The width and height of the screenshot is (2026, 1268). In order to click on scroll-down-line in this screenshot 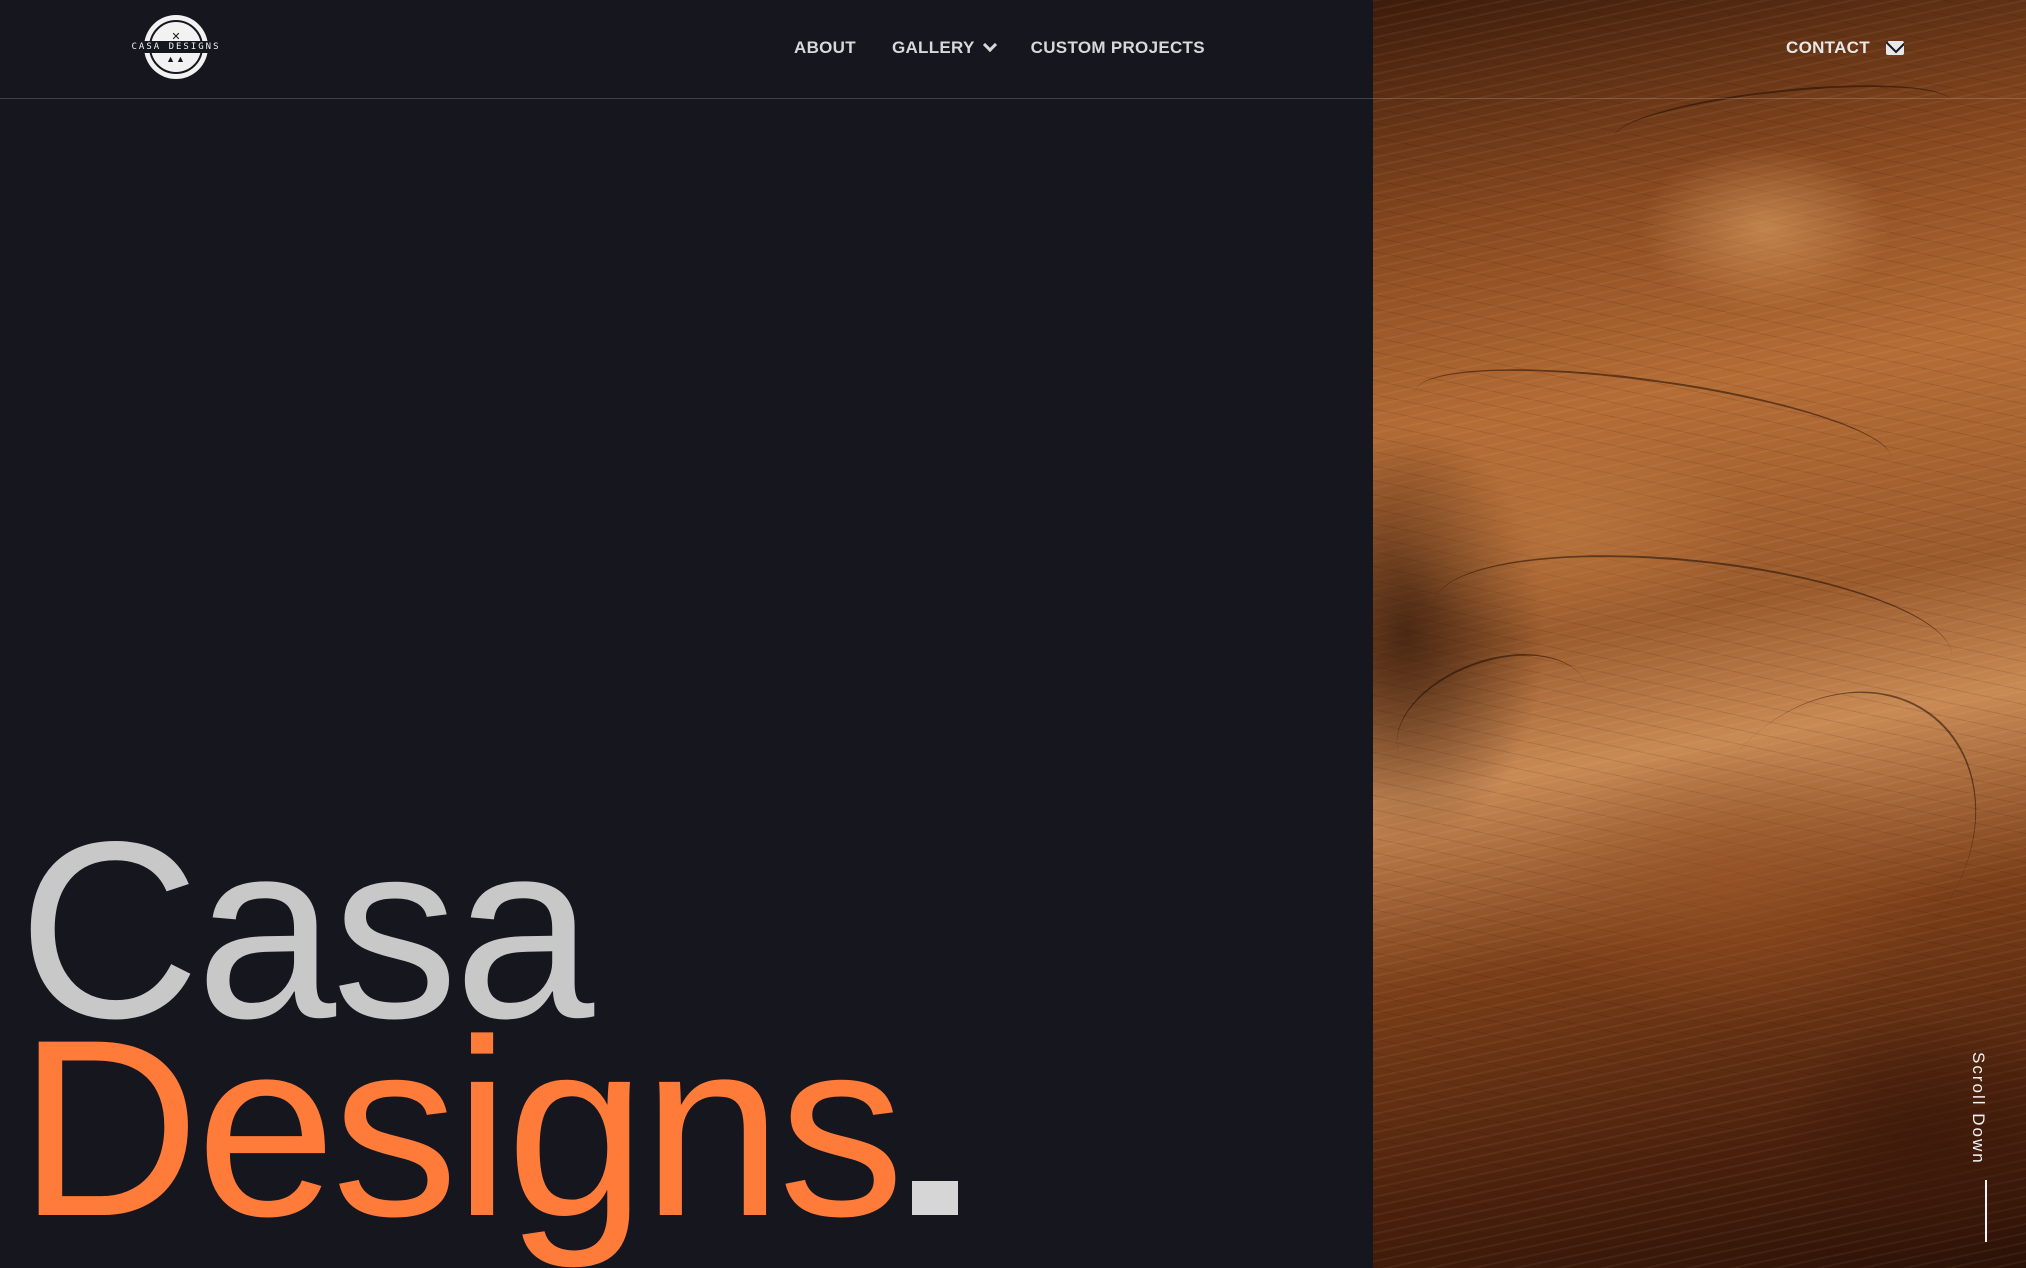, I will do `click(1986, 1211)`.